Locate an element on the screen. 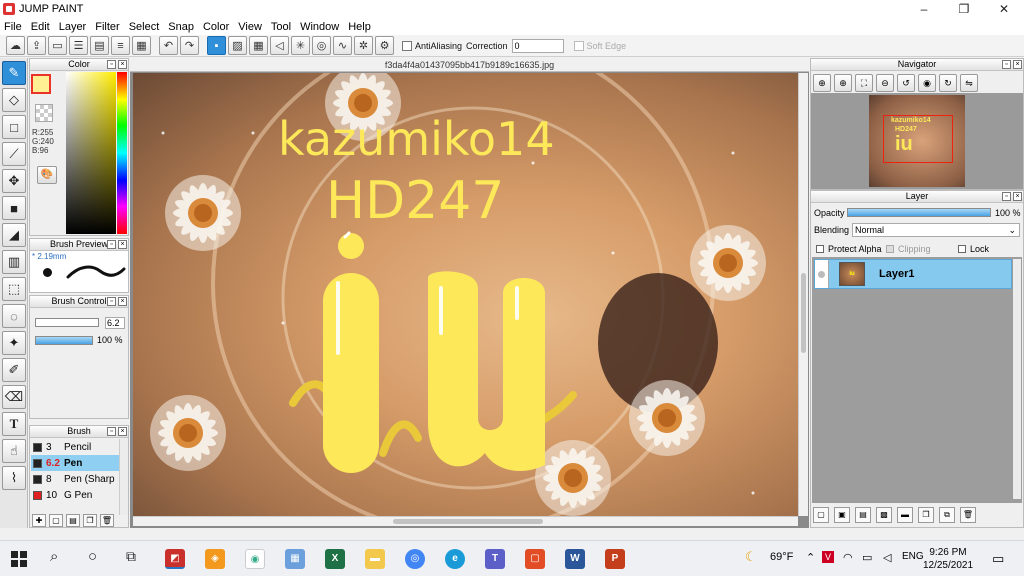  notes-icon: ☰ is located at coordinates (78, 45).